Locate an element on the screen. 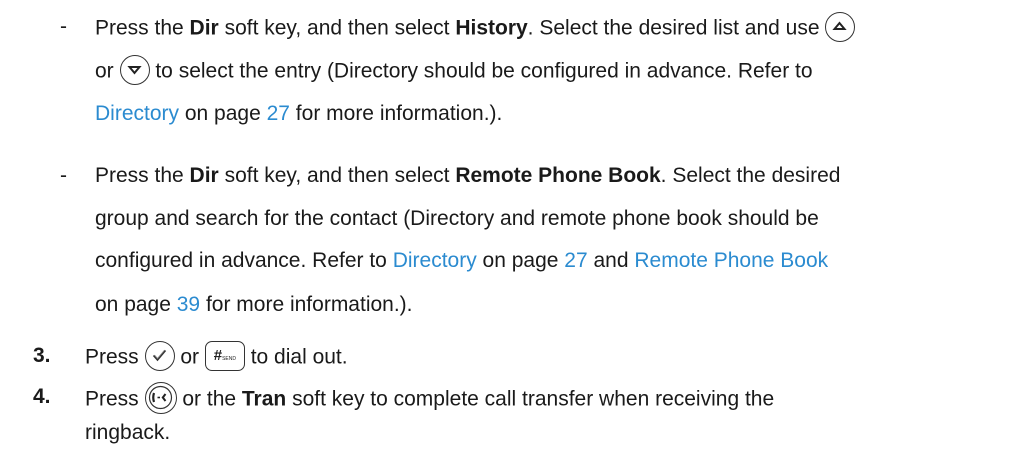 The image size is (1022, 450). step-number: 3. is located at coordinates (42, 355).